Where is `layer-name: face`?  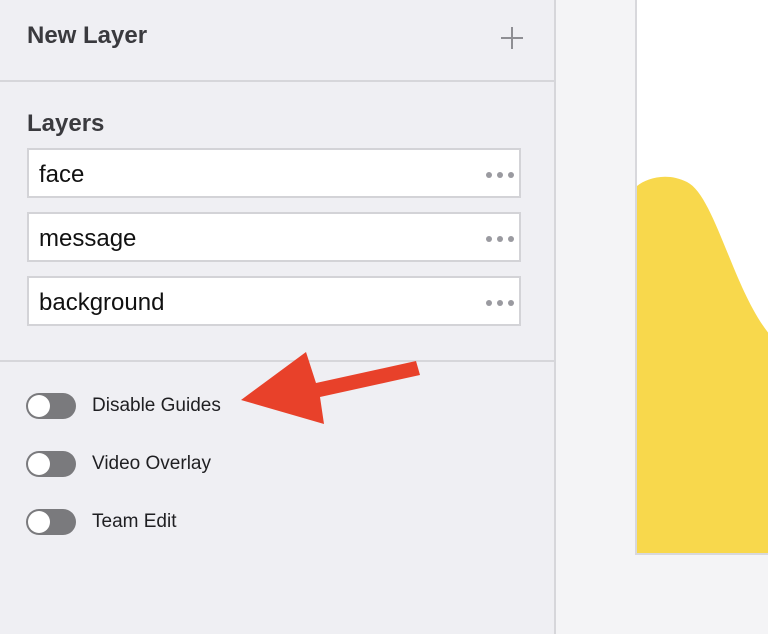 layer-name: face is located at coordinates (62, 174).